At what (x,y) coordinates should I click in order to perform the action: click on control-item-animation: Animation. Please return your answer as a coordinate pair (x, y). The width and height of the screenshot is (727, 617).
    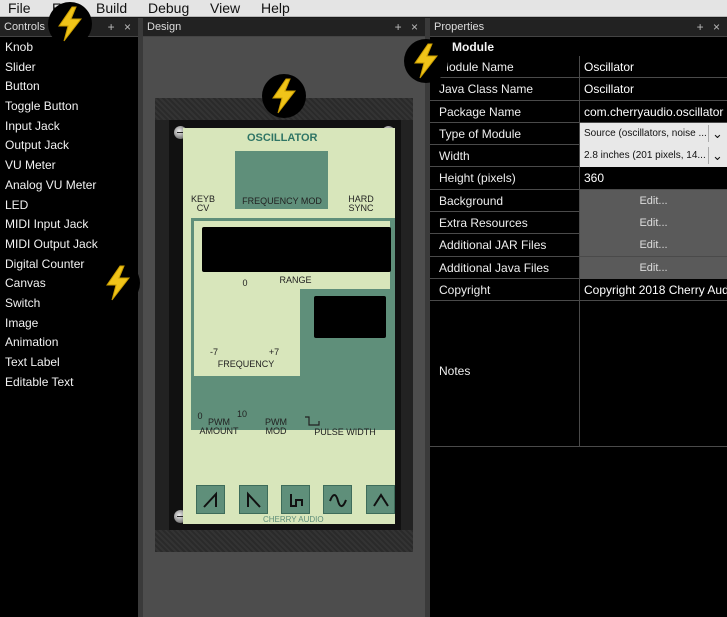
    Looking at the image, I should click on (69, 343).